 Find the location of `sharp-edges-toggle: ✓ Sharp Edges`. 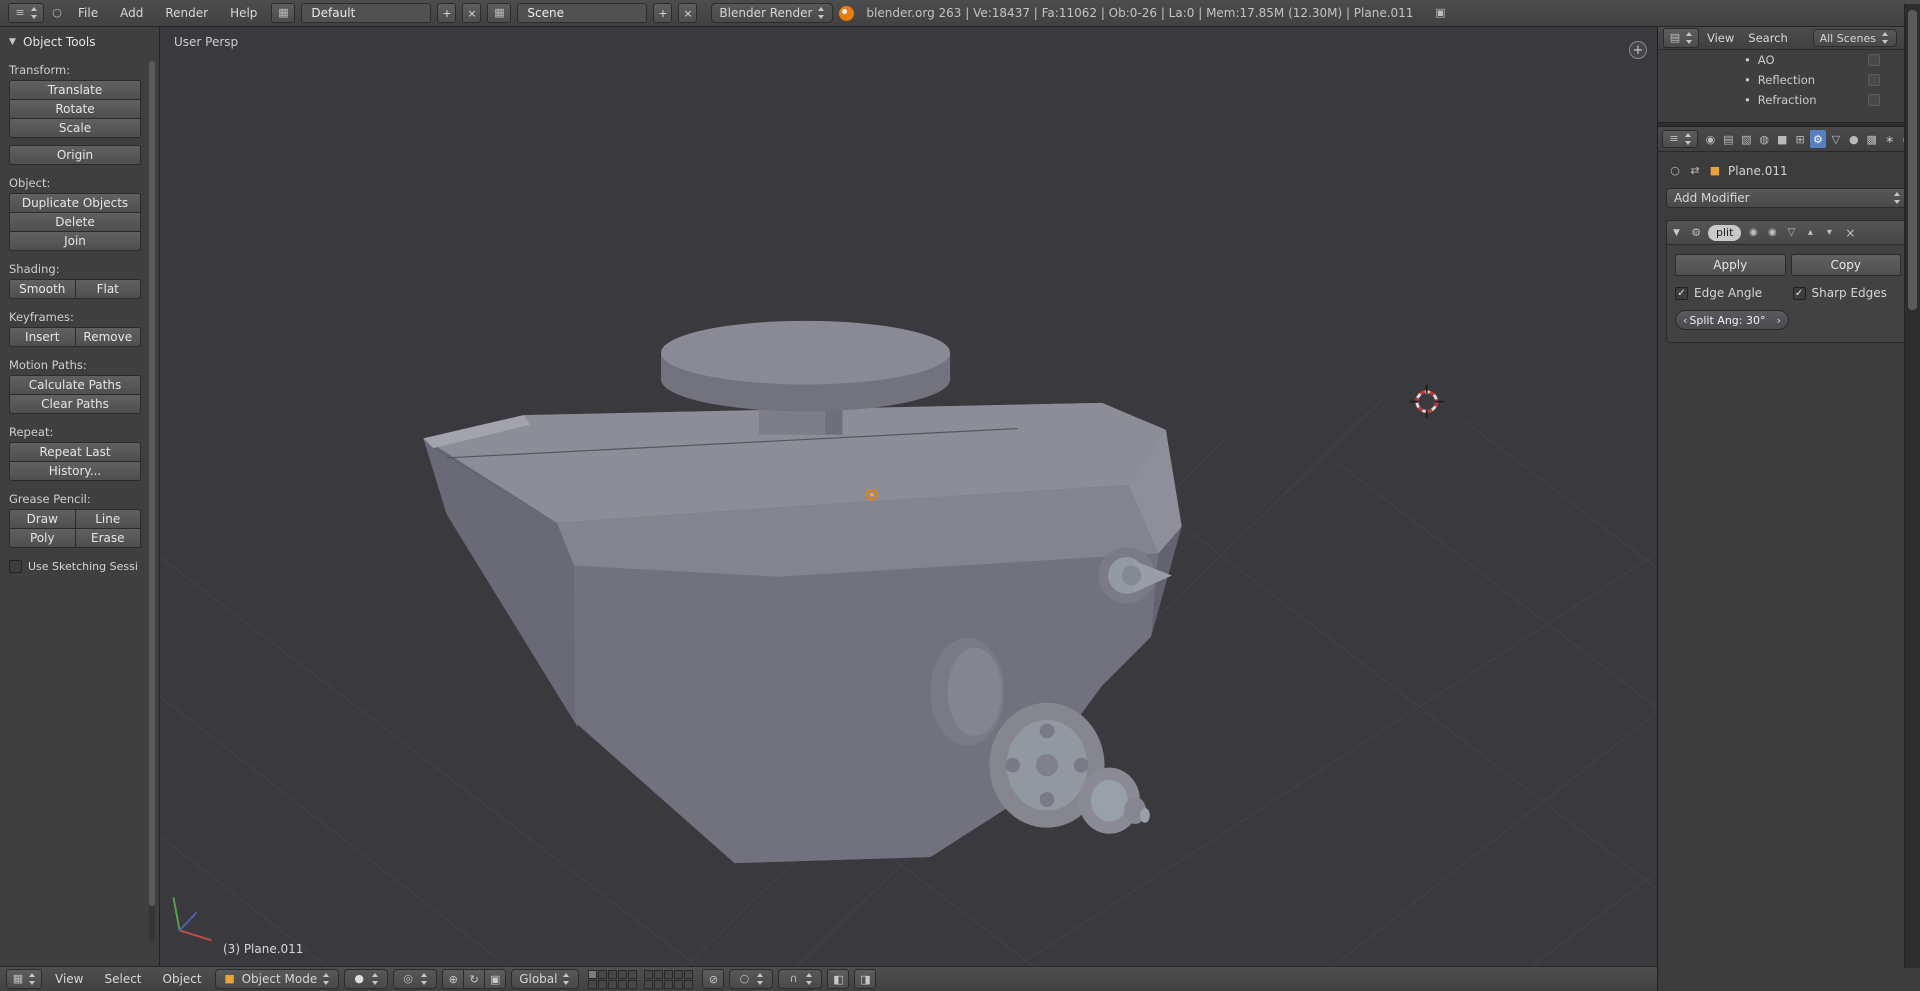

sharp-edges-toggle: ✓ Sharp Edges is located at coordinates (1839, 293).